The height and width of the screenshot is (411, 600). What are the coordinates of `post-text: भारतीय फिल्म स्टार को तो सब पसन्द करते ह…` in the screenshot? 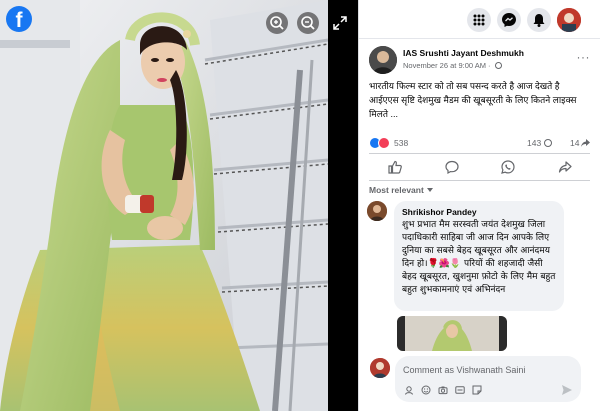 It's located at (473, 100).